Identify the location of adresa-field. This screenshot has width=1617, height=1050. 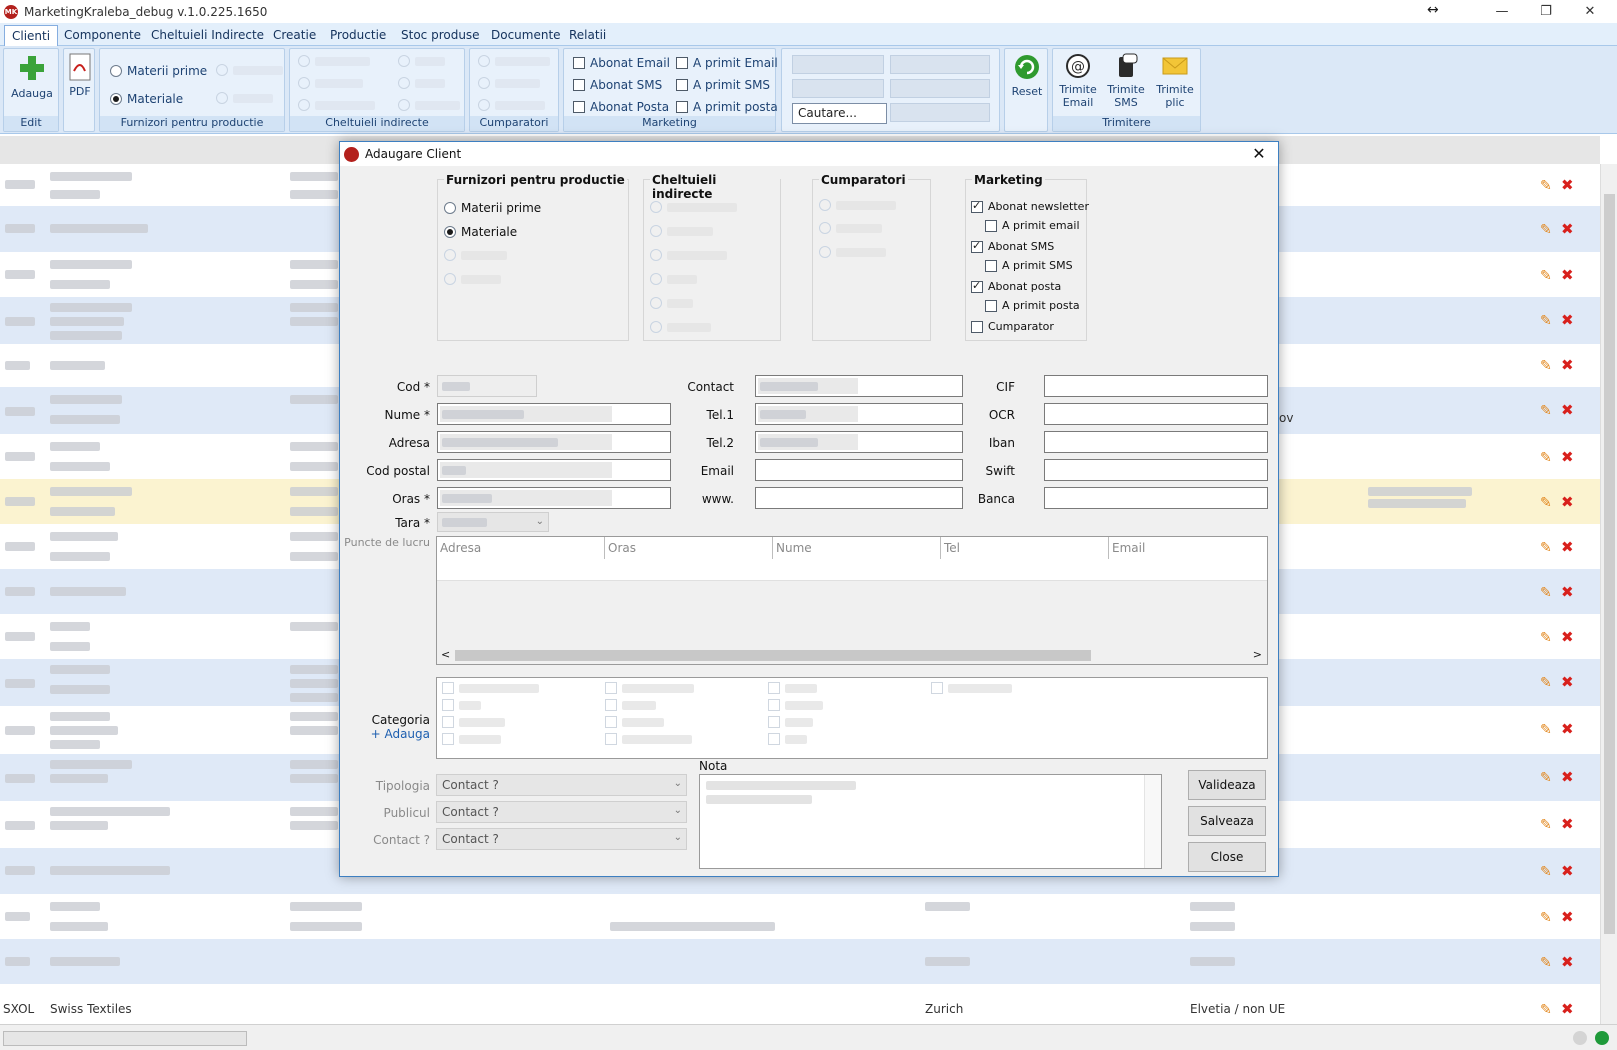
(554, 442).